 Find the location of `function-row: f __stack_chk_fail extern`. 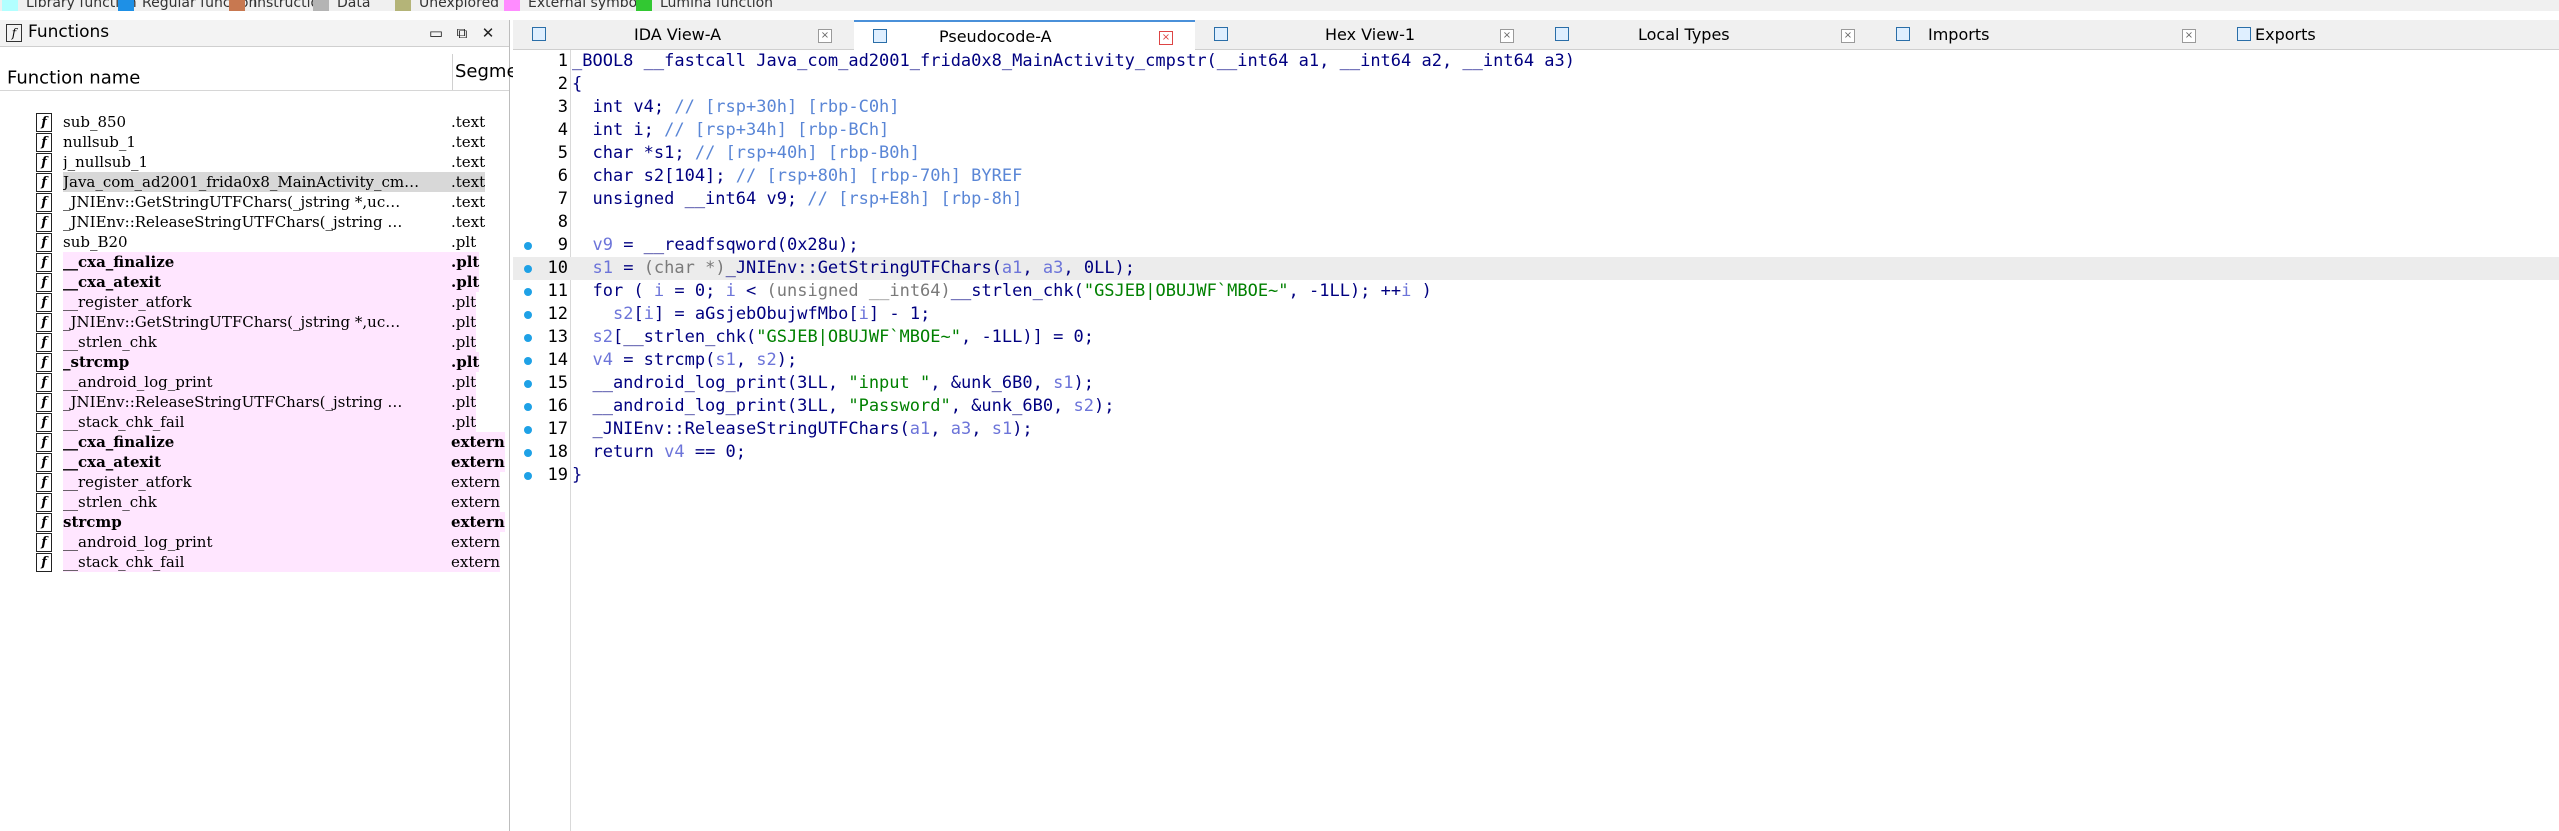

function-row: f __stack_chk_fail extern is located at coordinates (270, 562).